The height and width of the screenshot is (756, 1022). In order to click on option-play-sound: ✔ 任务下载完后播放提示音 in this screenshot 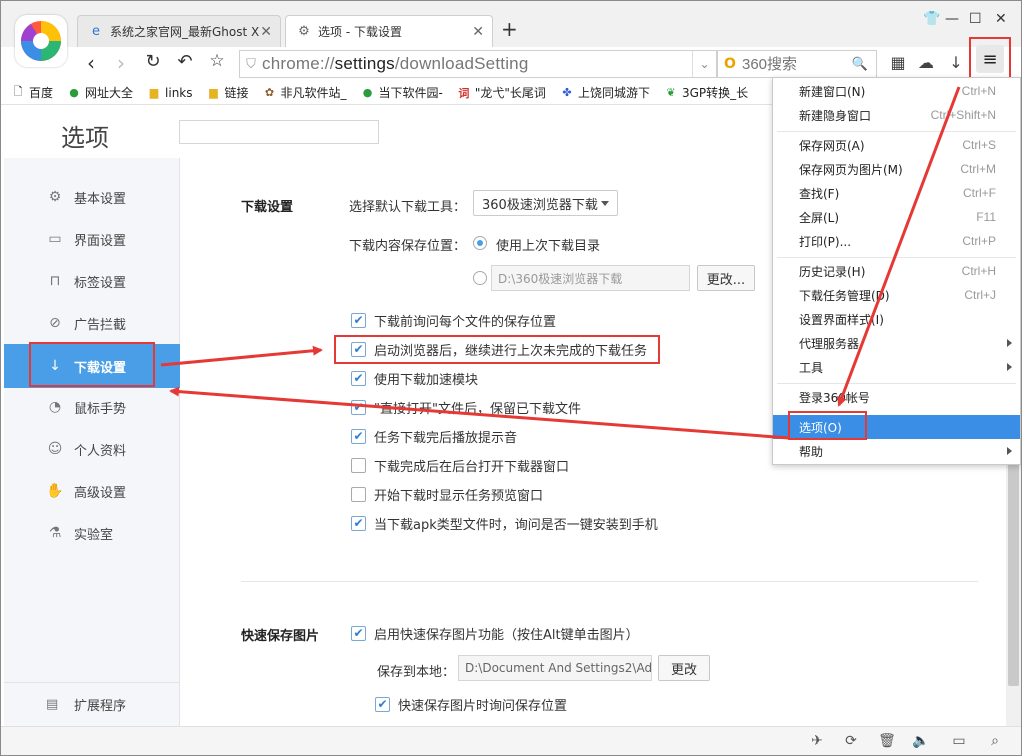, I will do `click(434, 436)`.